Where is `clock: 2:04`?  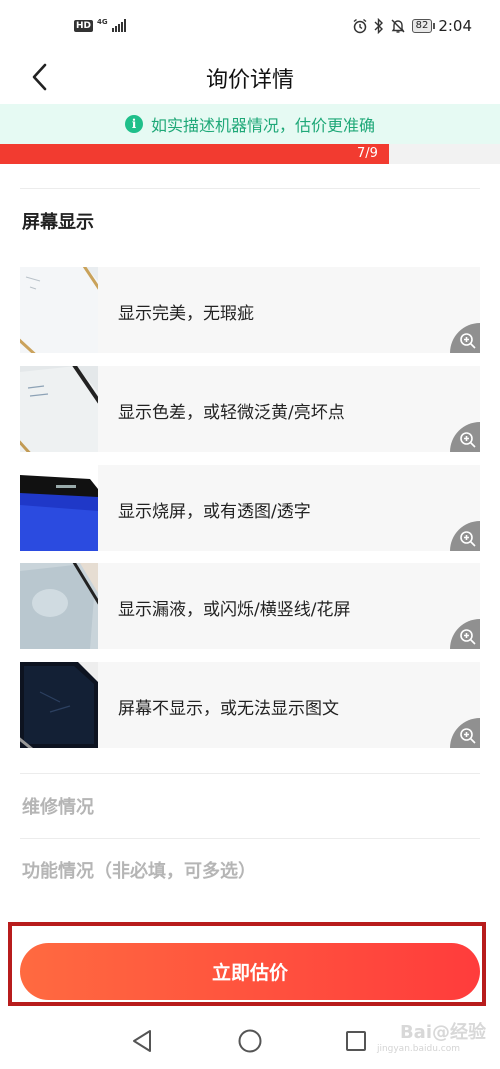 clock: 2:04 is located at coordinates (455, 26).